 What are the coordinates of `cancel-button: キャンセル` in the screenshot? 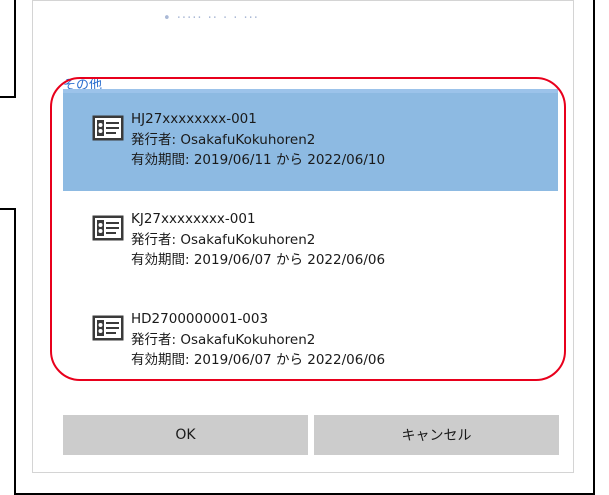 It's located at (436, 435).